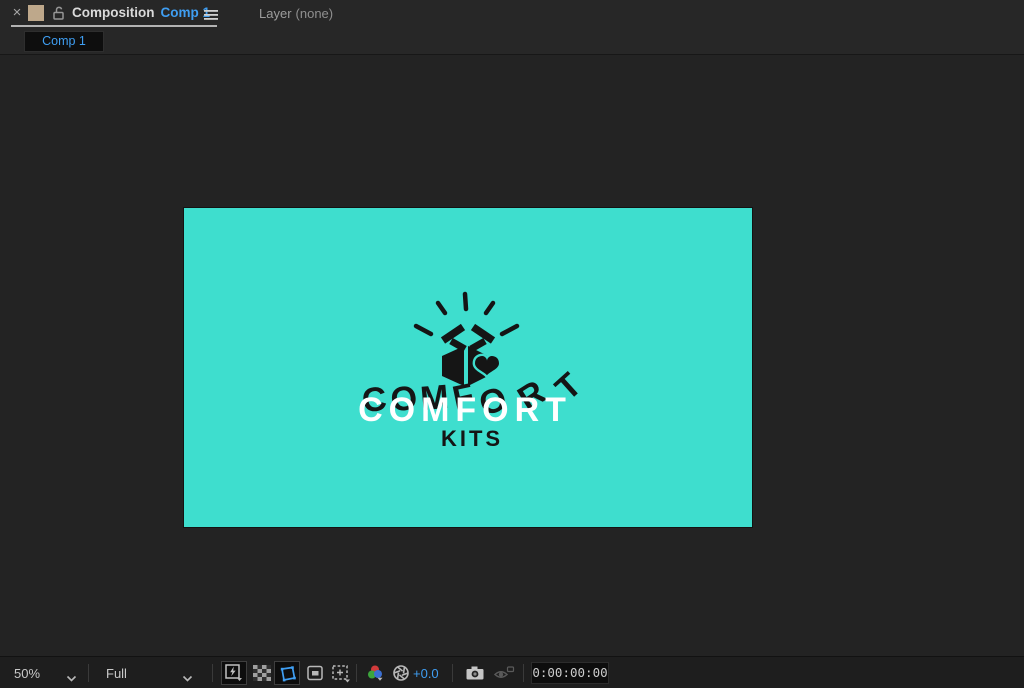 This screenshot has width=1024, height=688. What do you see at coordinates (116, 673) in the screenshot?
I see `resolution-select: Full` at bounding box center [116, 673].